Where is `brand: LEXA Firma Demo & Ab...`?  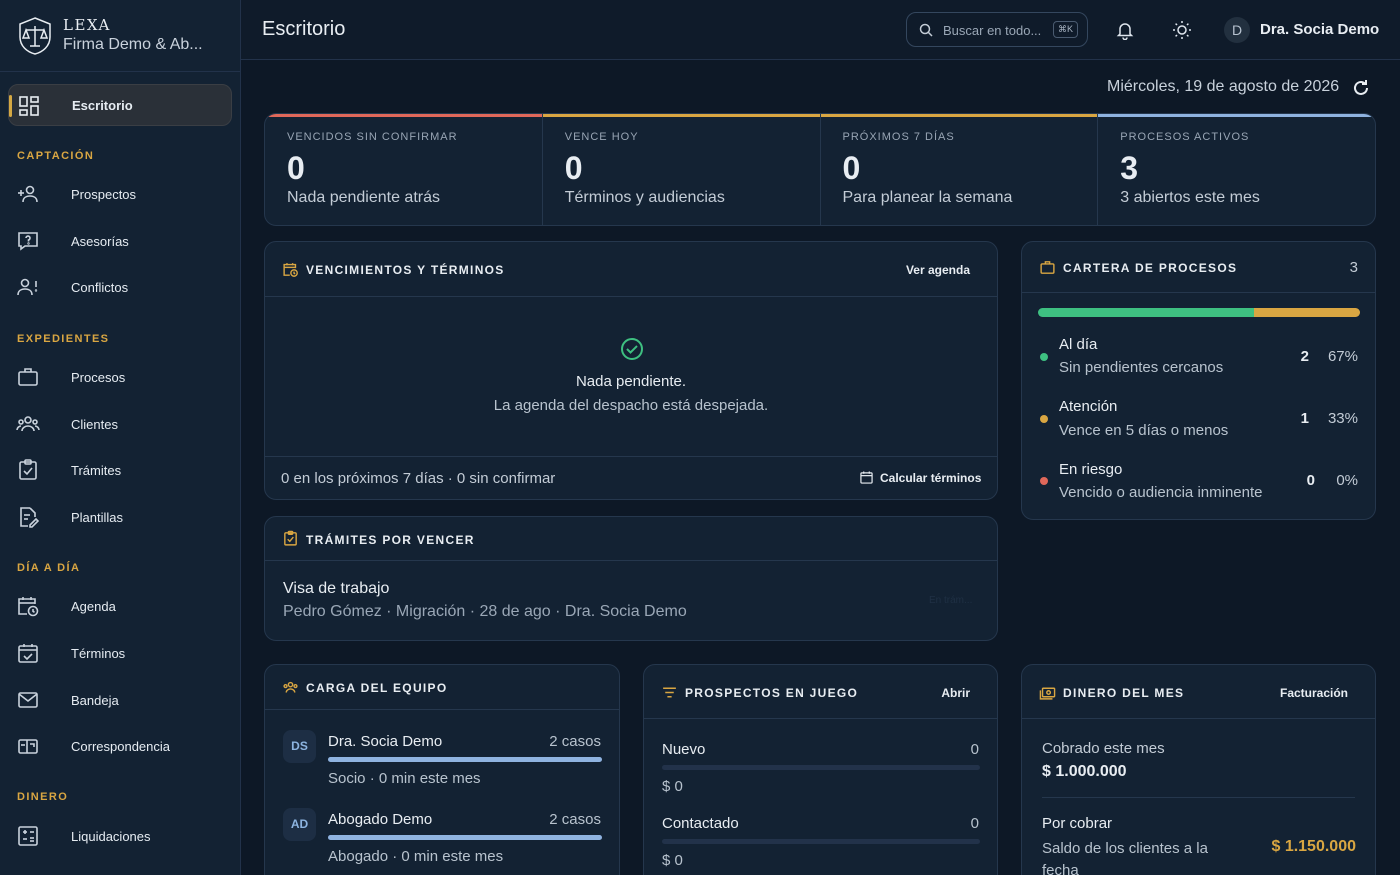 brand: LEXA Firma Demo & Ab... is located at coordinates (120, 36).